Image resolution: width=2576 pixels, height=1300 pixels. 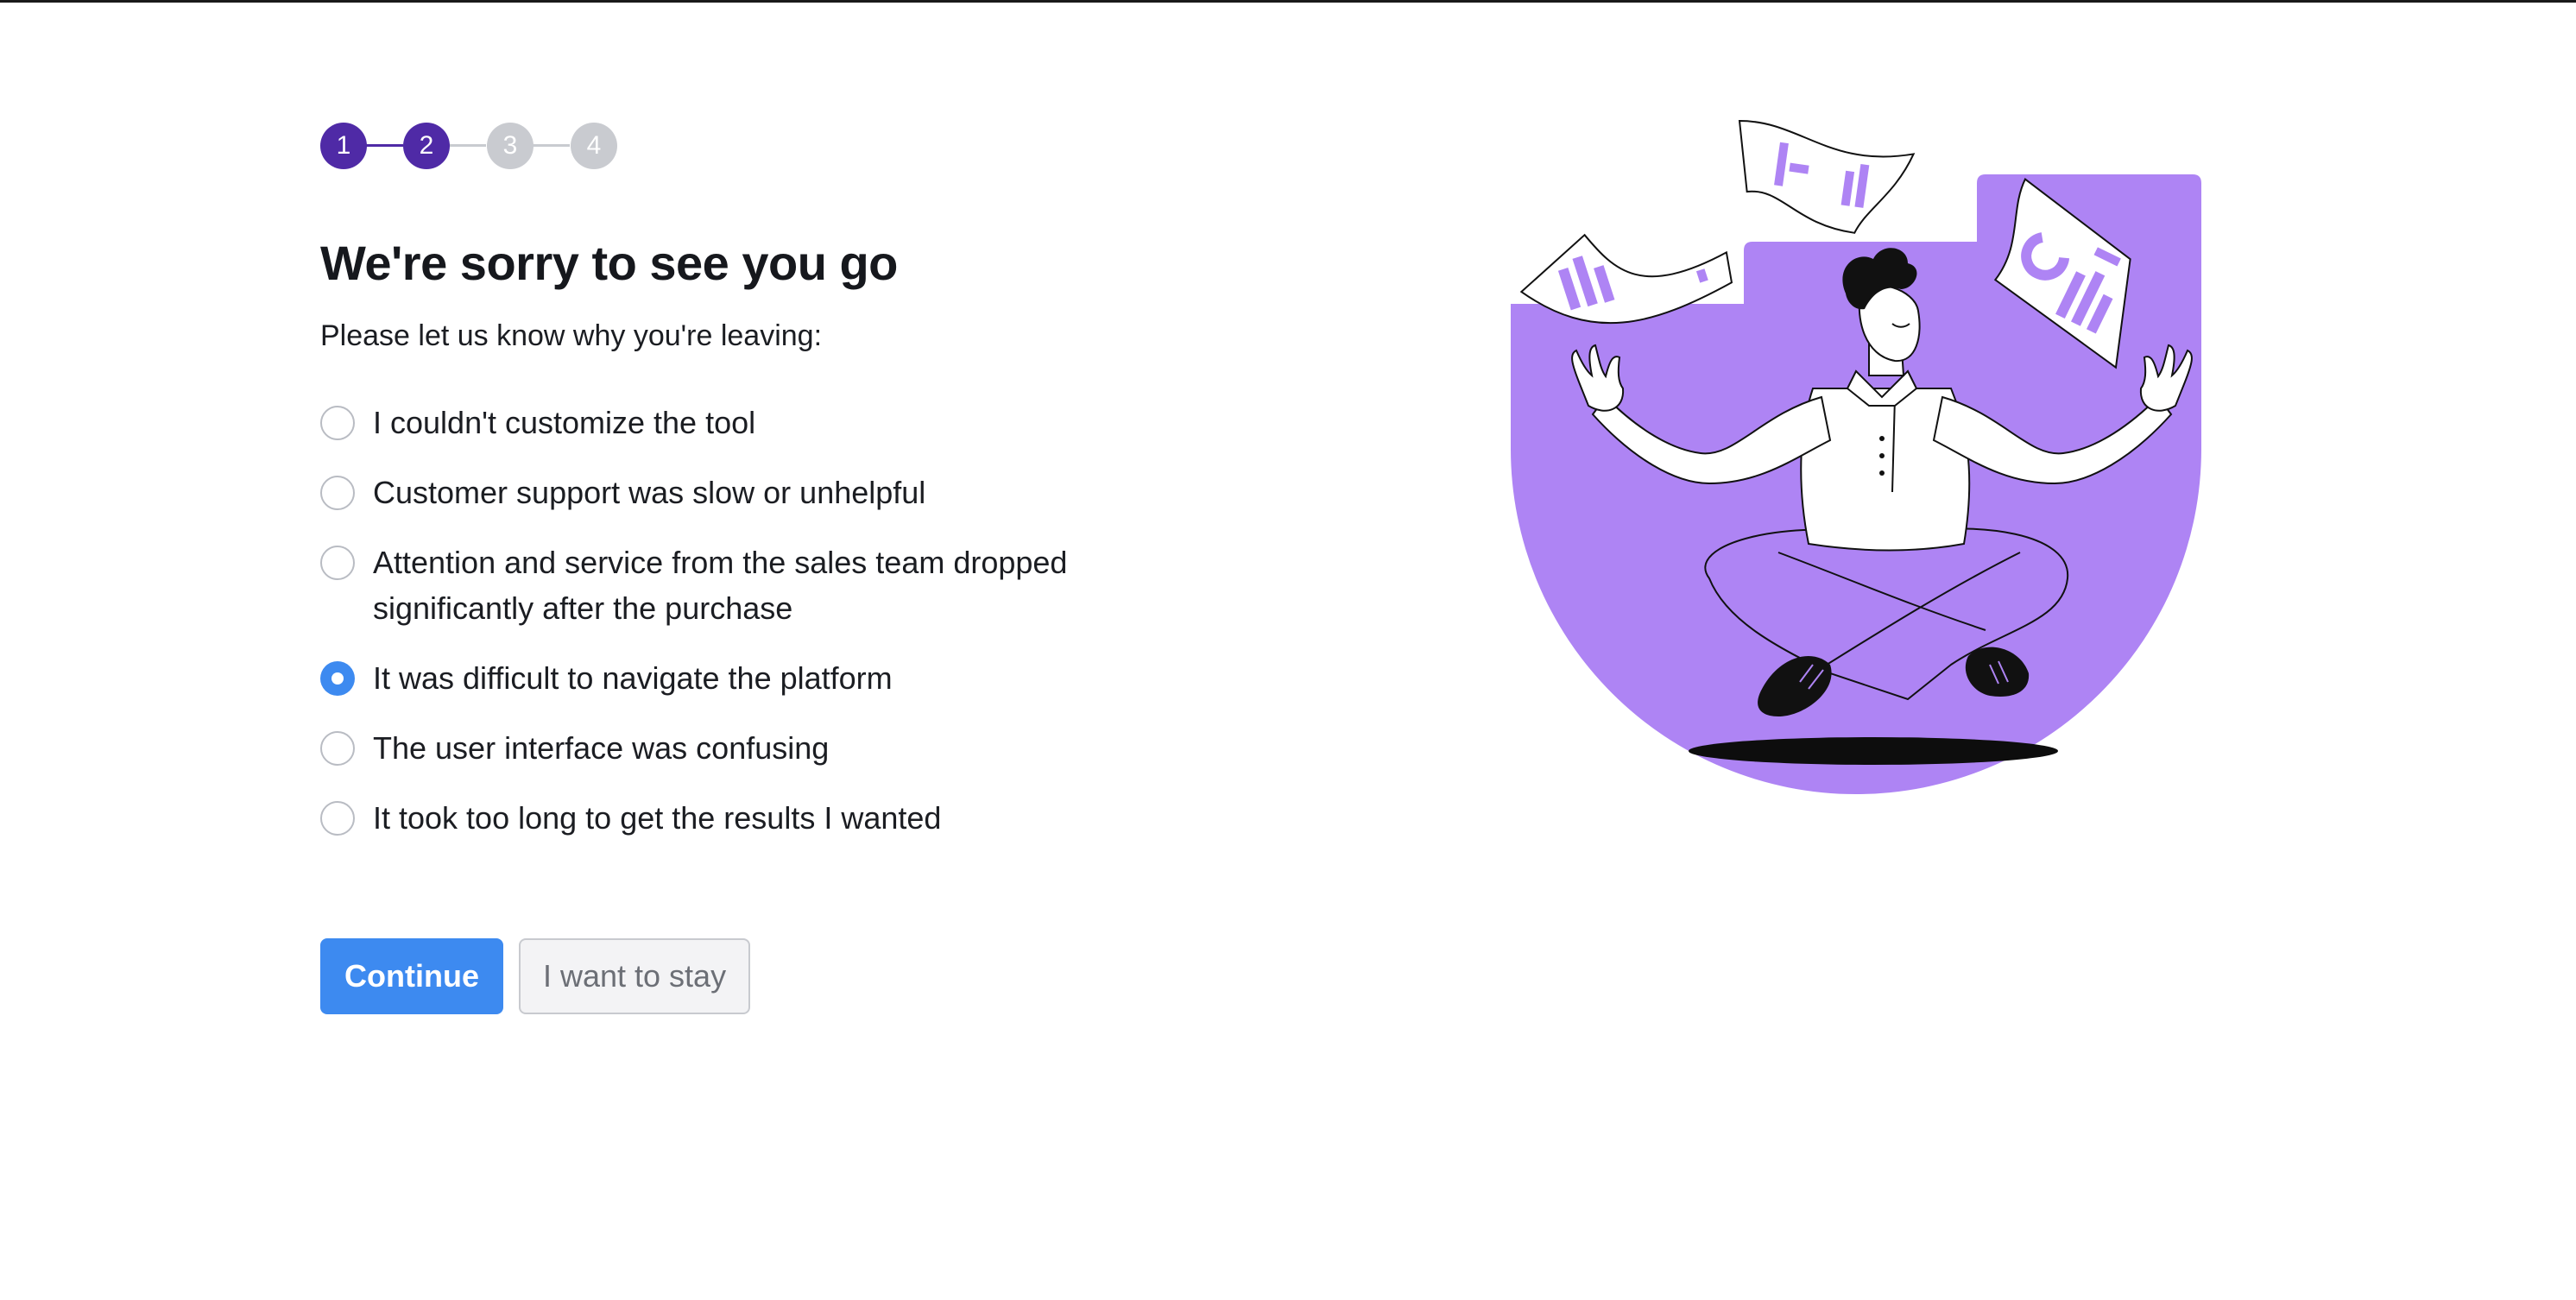 I want to click on radio-button-selected, so click(x=337, y=678).